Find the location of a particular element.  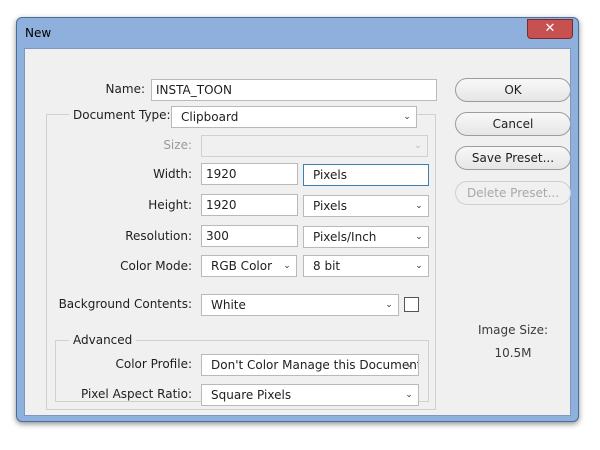

image-size-value: 10.5M is located at coordinates (513, 353).